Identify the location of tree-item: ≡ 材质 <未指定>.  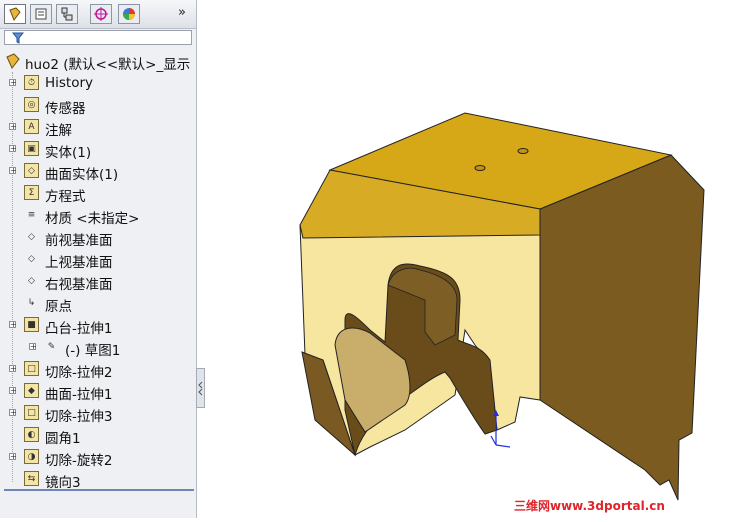
(98, 216).